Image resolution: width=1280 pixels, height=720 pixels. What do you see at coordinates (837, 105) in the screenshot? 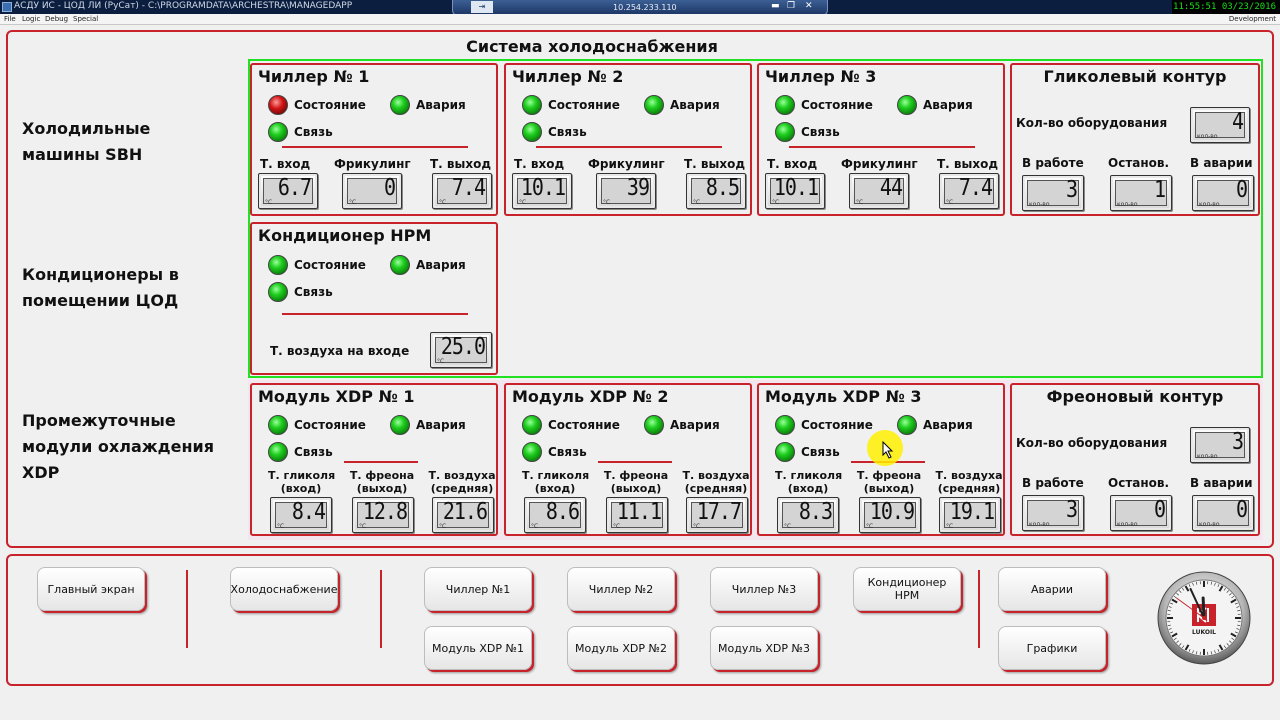
I see `chiller-3-state-label: Состояние` at bounding box center [837, 105].